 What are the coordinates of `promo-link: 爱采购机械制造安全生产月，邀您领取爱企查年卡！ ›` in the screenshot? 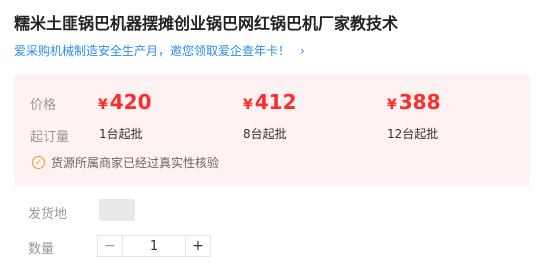 It's located at (159, 50).